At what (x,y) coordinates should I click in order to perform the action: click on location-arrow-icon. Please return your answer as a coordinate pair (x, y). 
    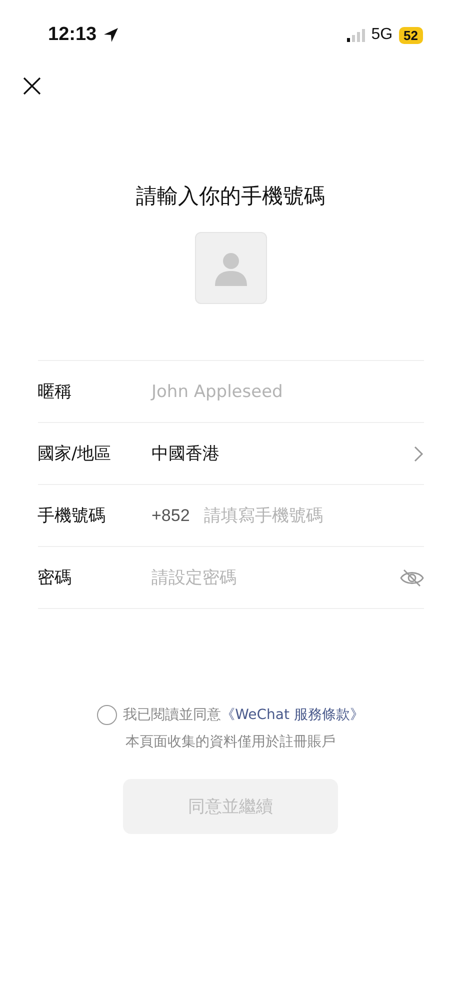
    Looking at the image, I should click on (110, 35).